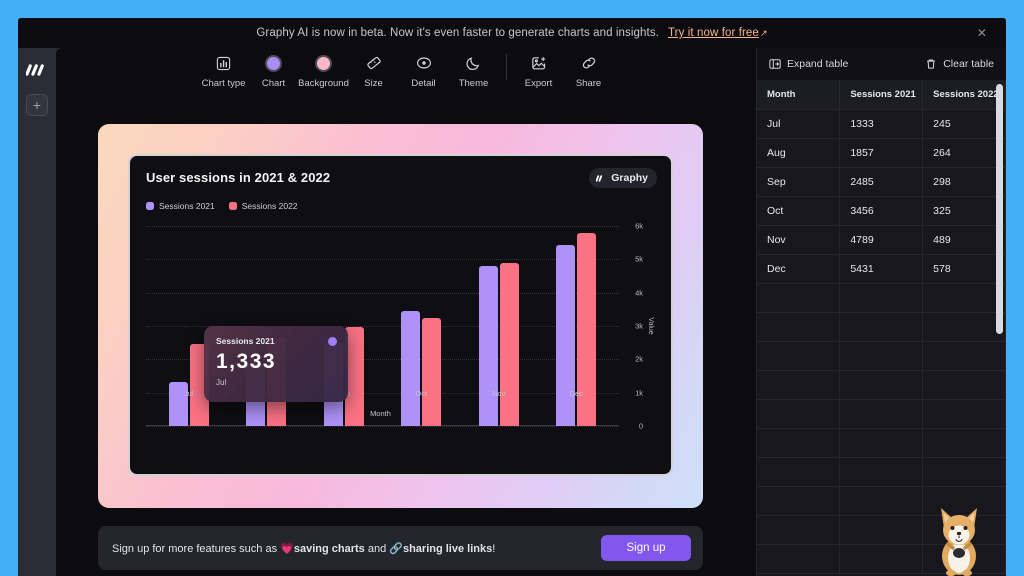 This screenshot has width=1024, height=576. What do you see at coordinates (881, 95) in the screenshot?
I see `table-column-header: Sessions 2021` at bounding box center [881, 95].